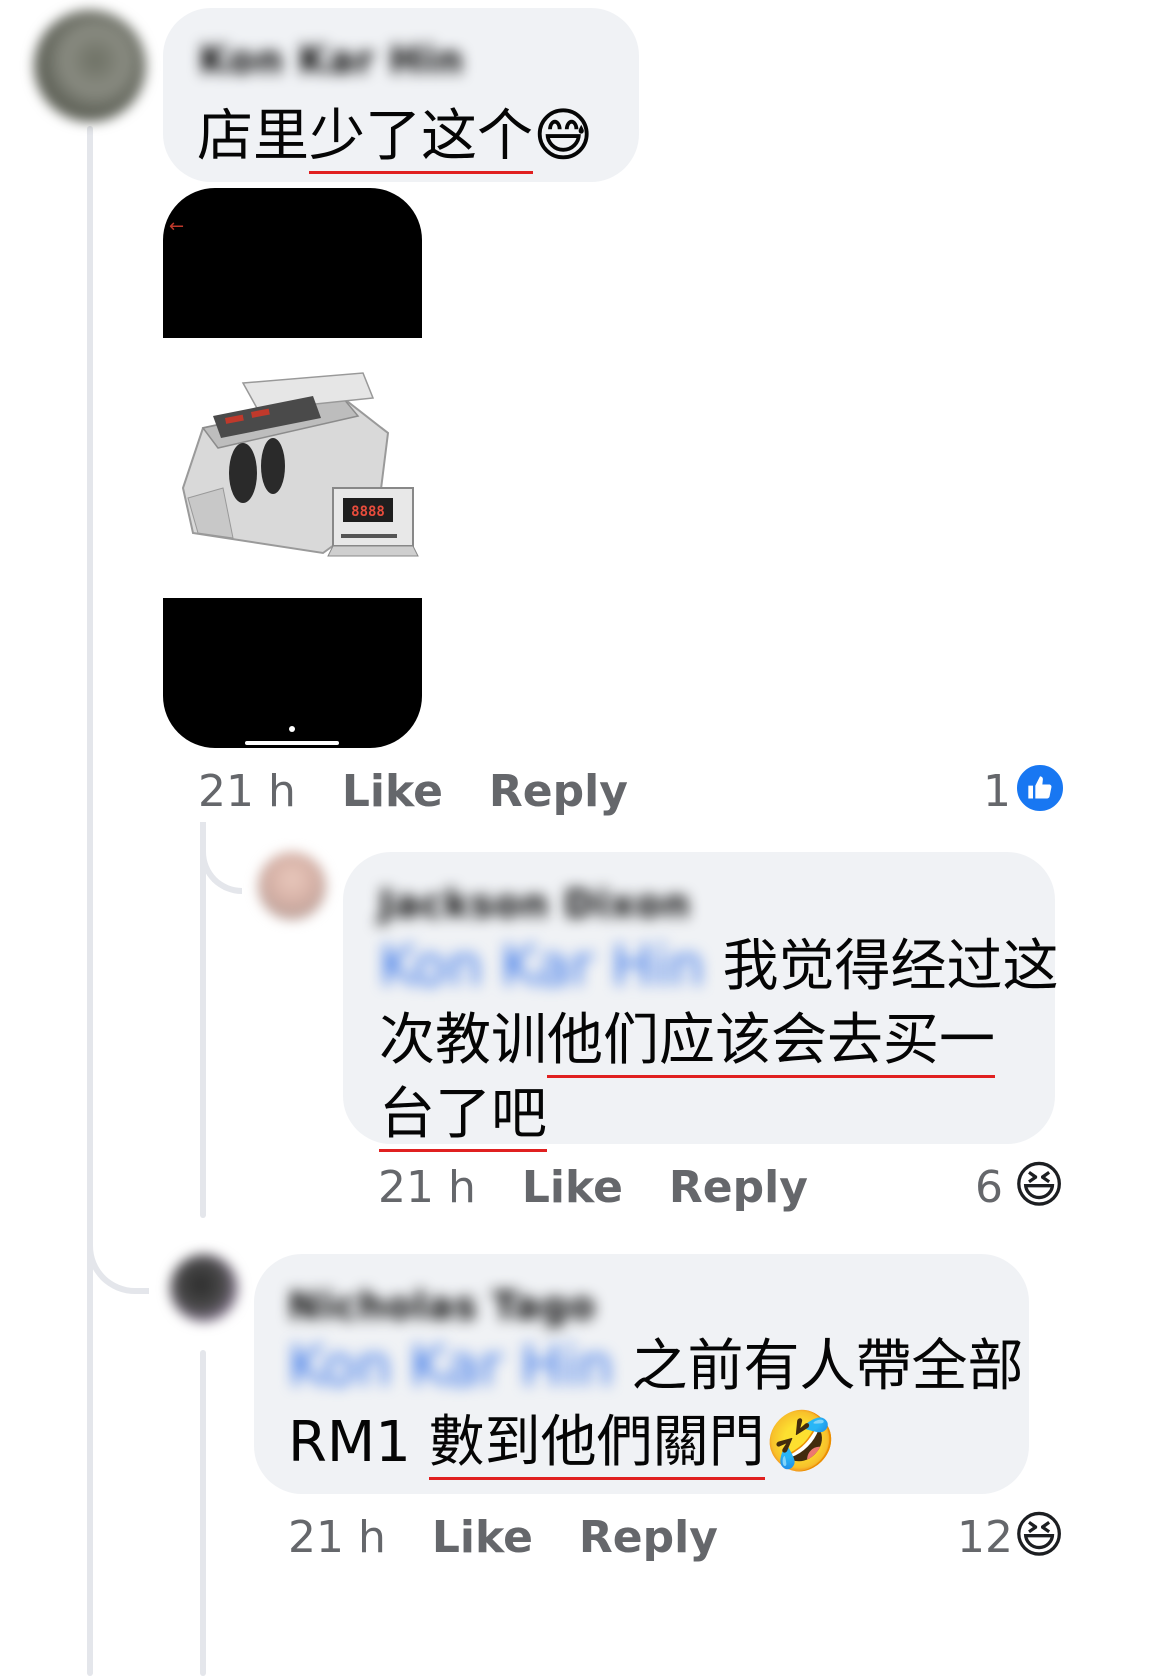  What do you see at coordinates (253, 136) in the screenshot?
I see `comment-text-plain: 店里` at bounding box center [253, 136].